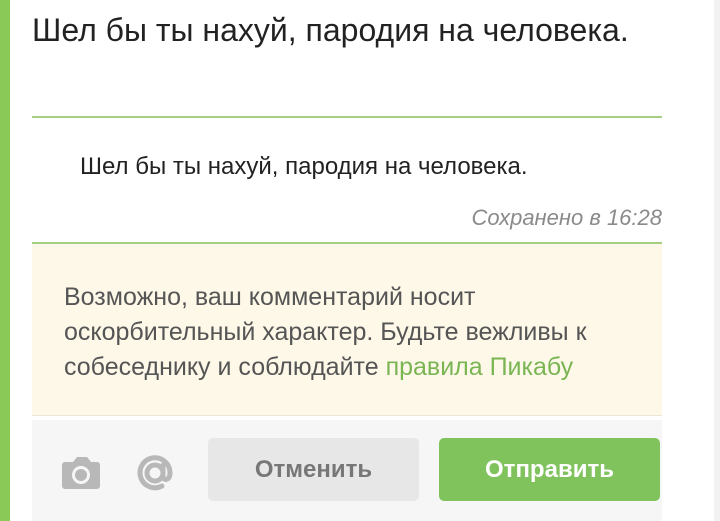 This screenshot has width=720, height=521. I want to click on comment-thread-accent, so click(5, 260).